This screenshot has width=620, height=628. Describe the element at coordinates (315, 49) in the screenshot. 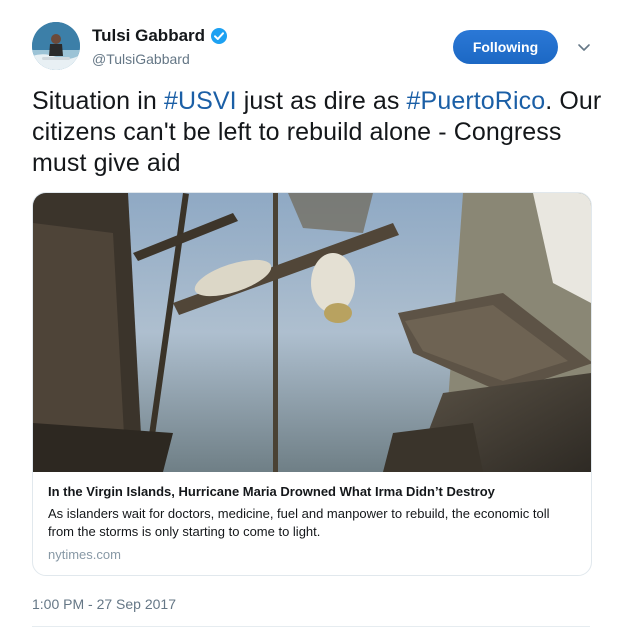

I see `tweet-header: Tulsi Gabbard @TulsiGabbard Following` at that location.